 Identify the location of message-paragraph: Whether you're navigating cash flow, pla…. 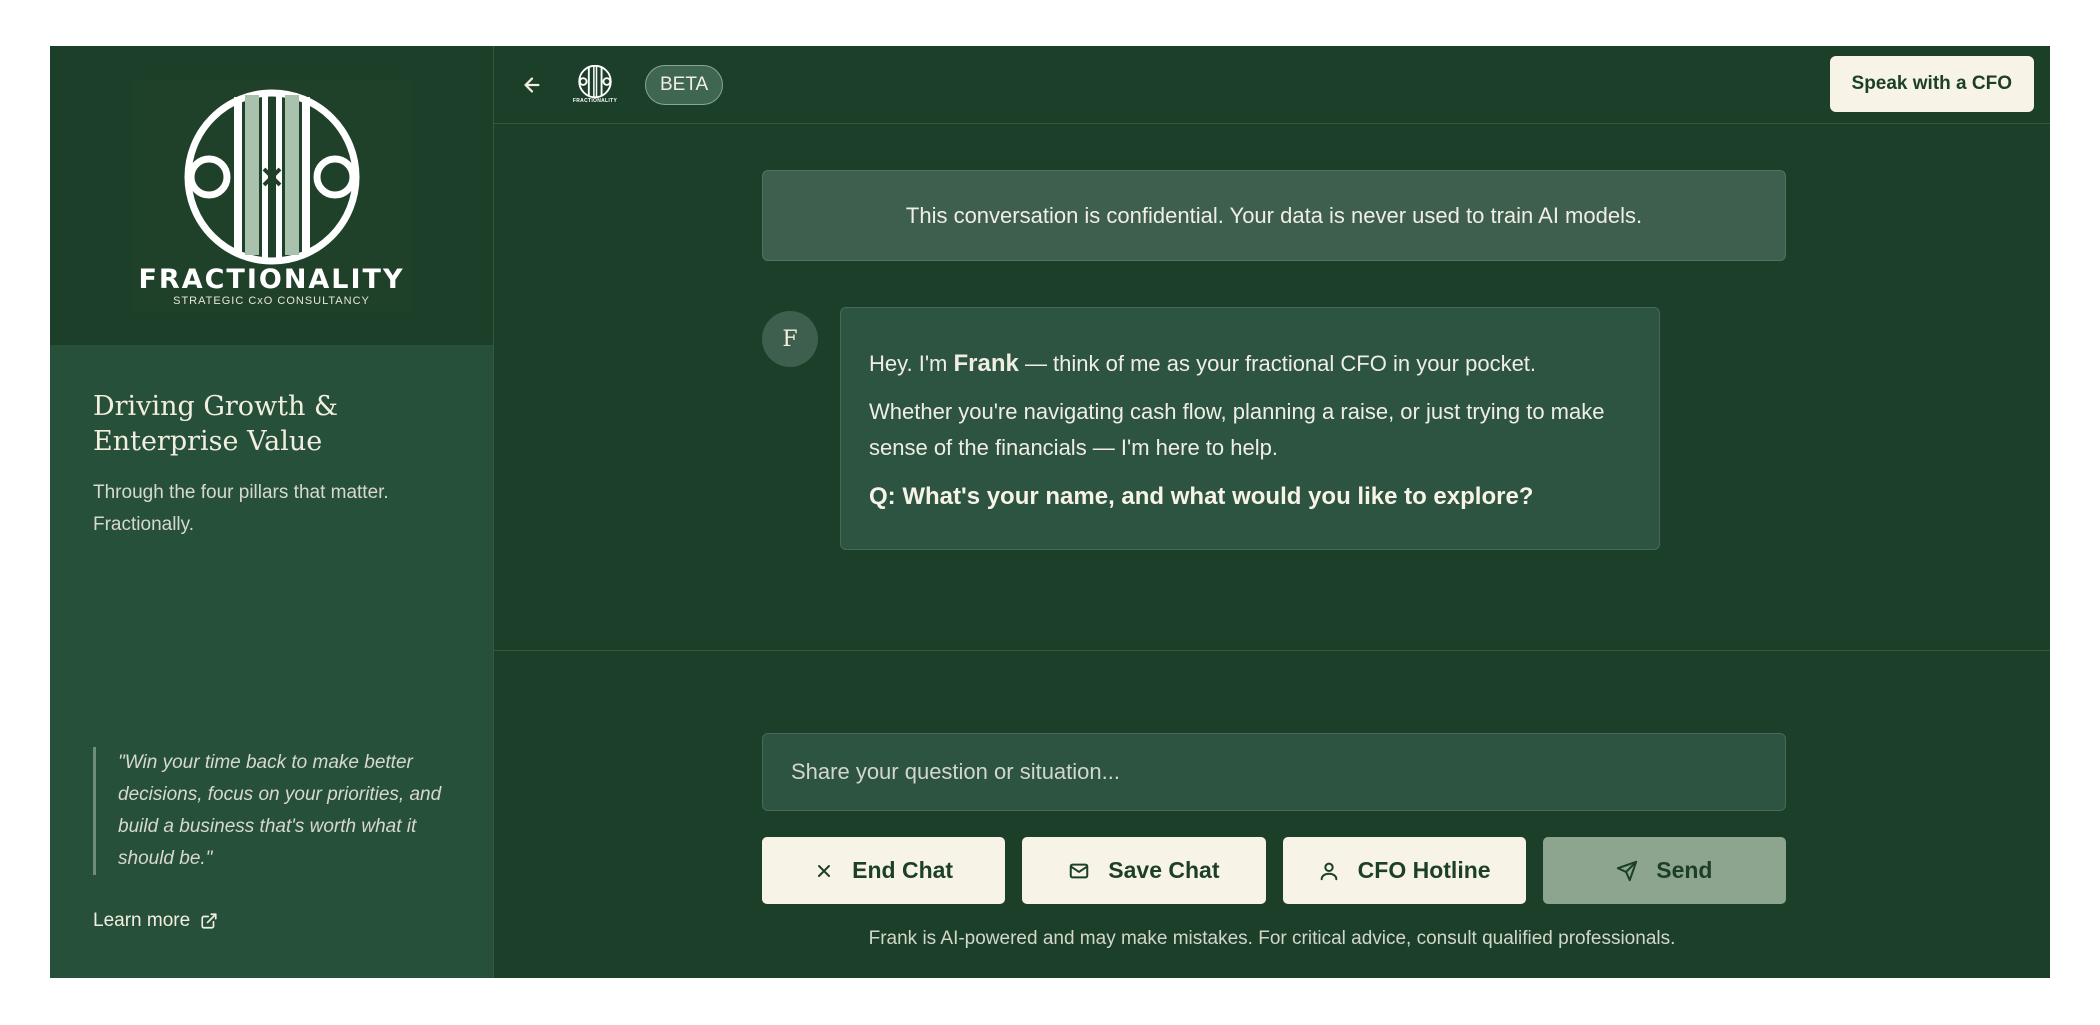
(1237, 429).